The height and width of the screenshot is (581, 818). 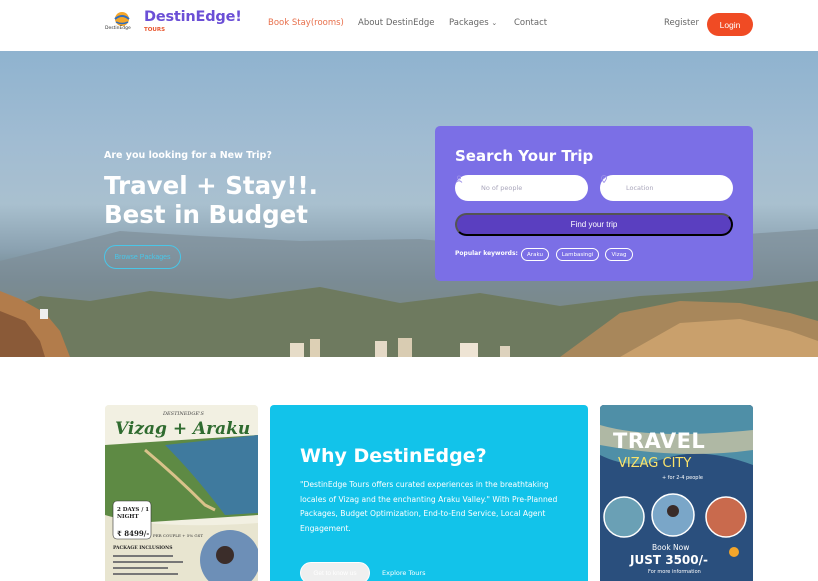 What do you see at coordinates (465, 183) in the screenshot?
I see `user-icon` at bounding box center [465, 183].